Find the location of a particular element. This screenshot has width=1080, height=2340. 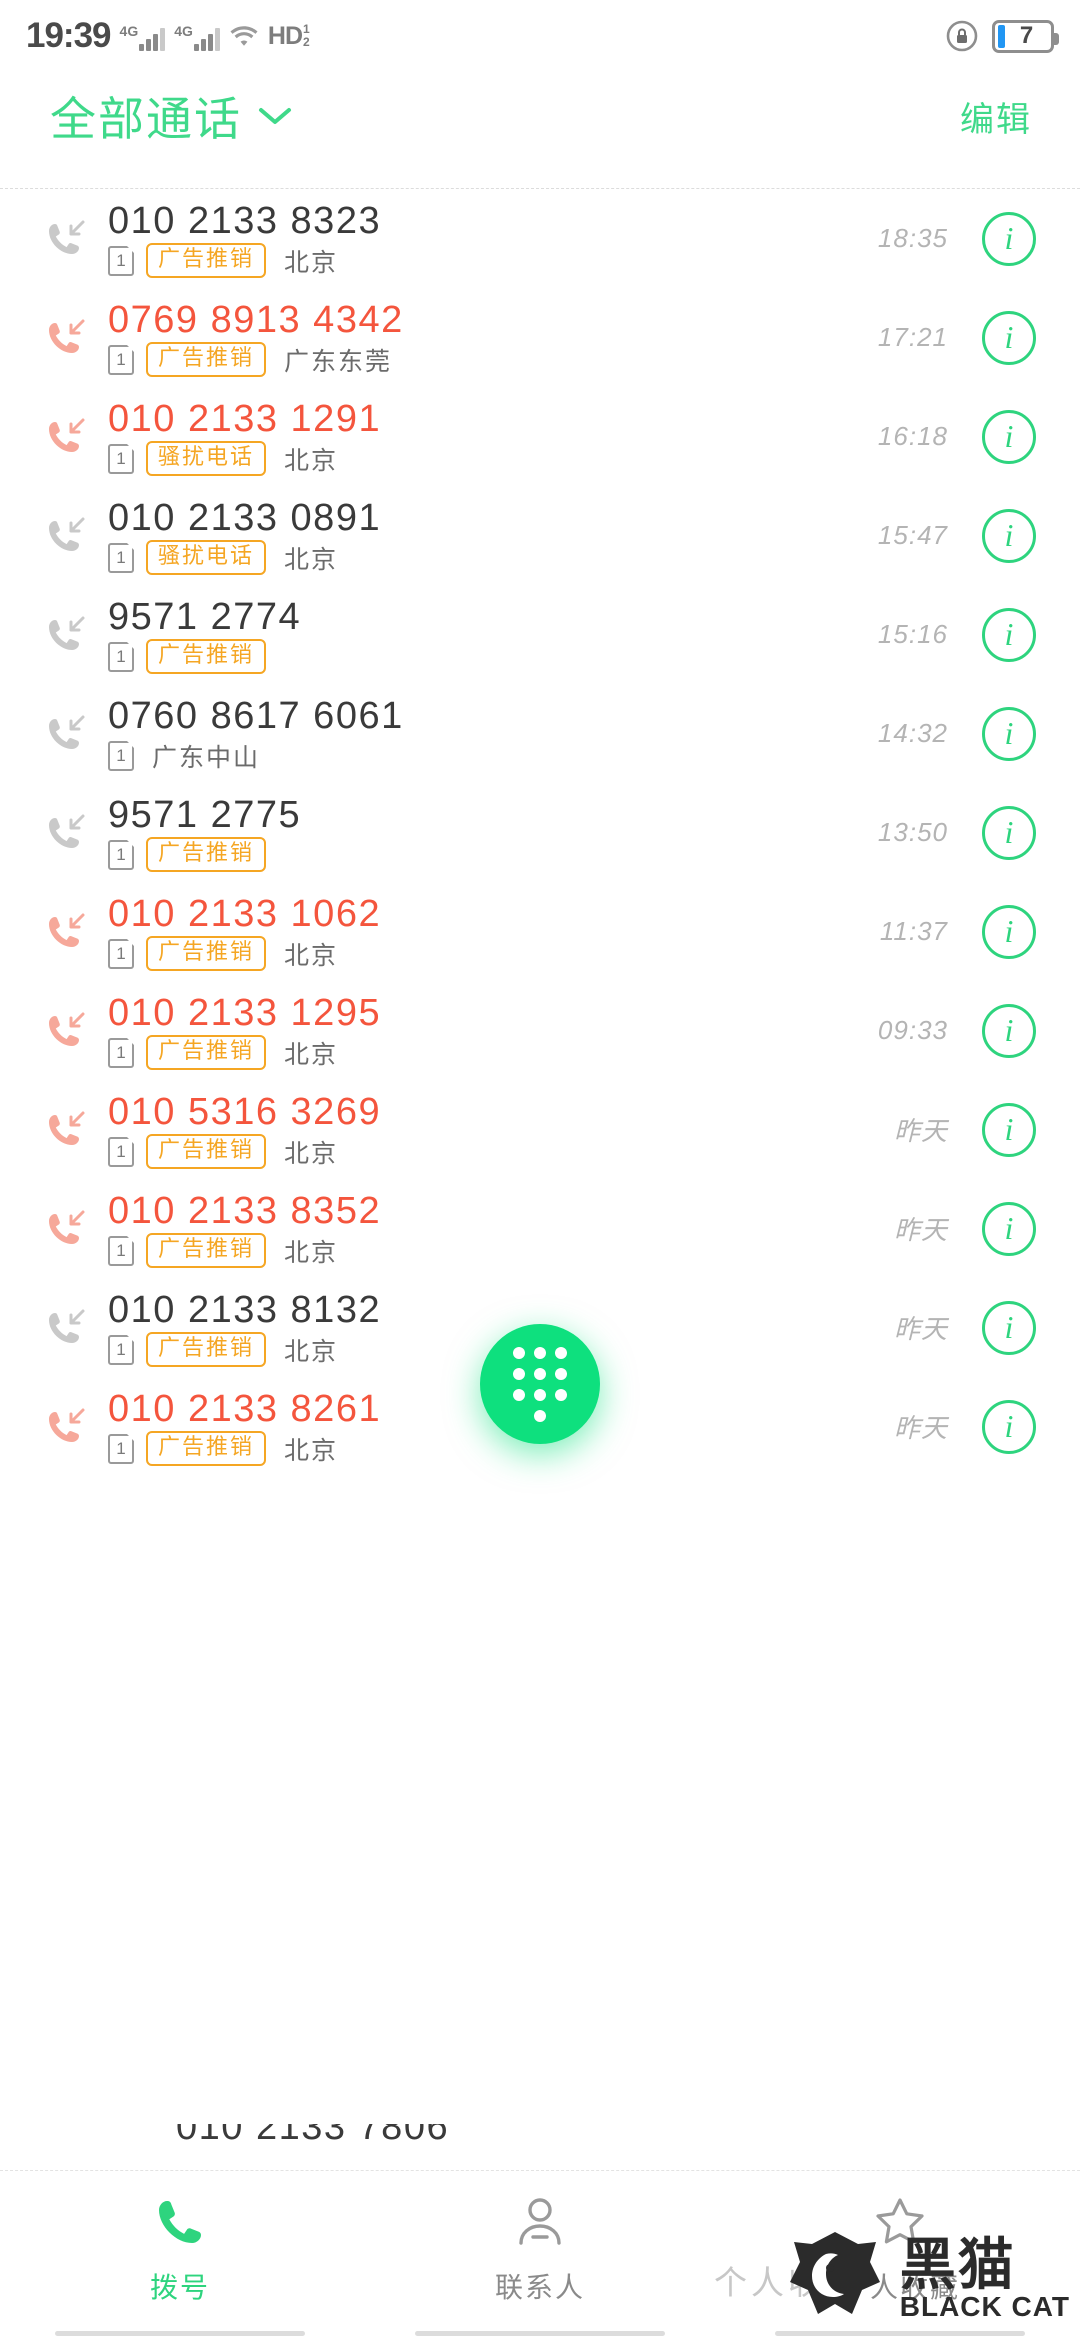

nav-item-label: 联系人 is located at coordinates (539, 2287).